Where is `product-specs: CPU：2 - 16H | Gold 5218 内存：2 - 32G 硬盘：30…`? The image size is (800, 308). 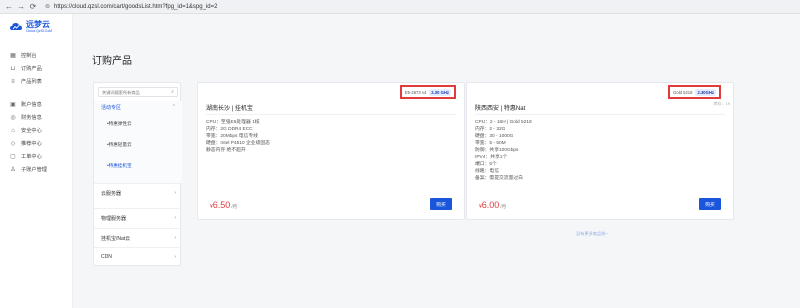
product-specs: CPU：2 - 16H | Gold 5218 内存：2 - 32G 硬盘：30… is located at coordinates (503, 150).